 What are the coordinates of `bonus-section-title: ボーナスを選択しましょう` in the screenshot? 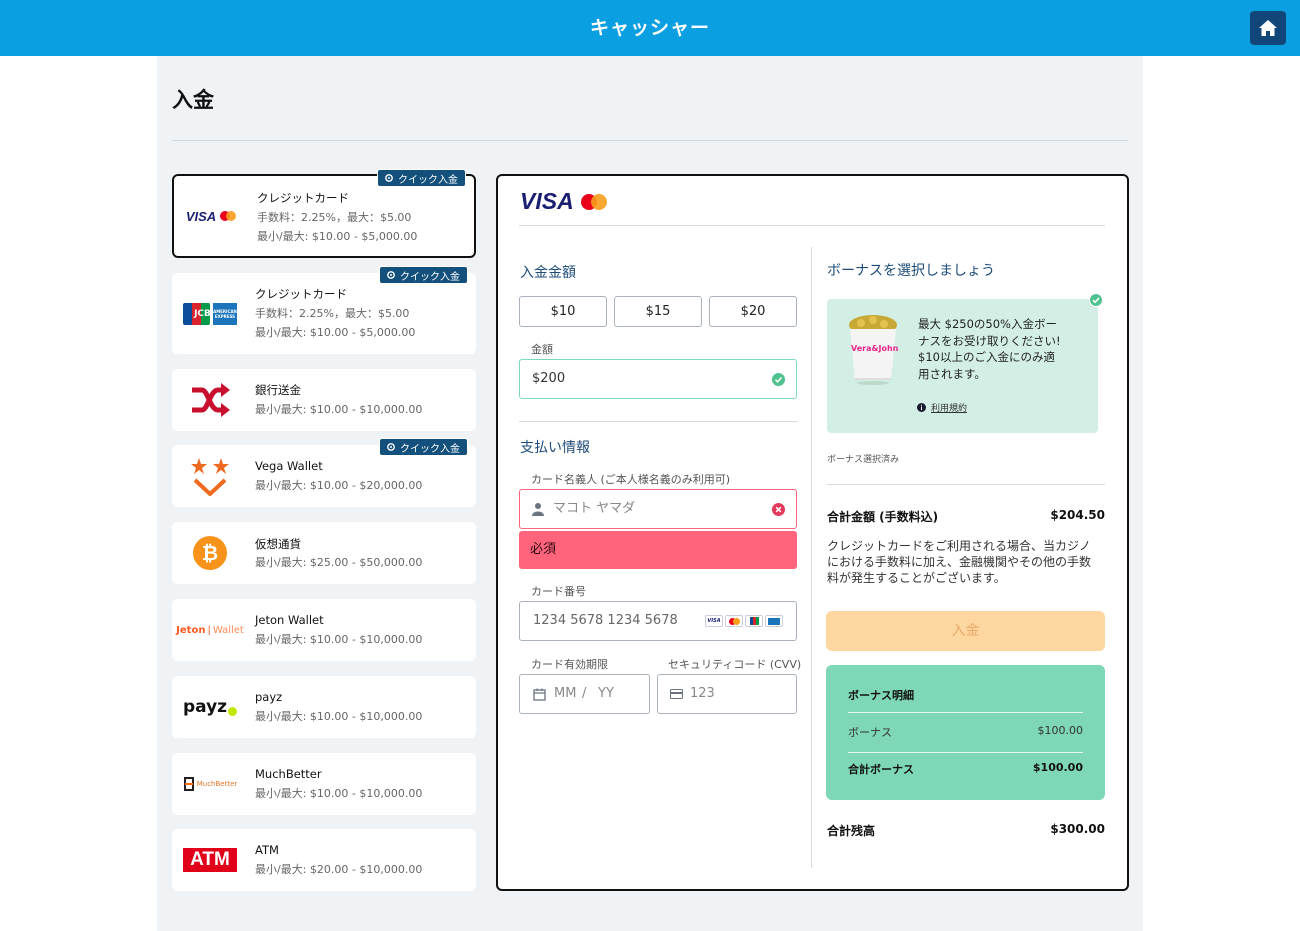 It's located at (911, 271).